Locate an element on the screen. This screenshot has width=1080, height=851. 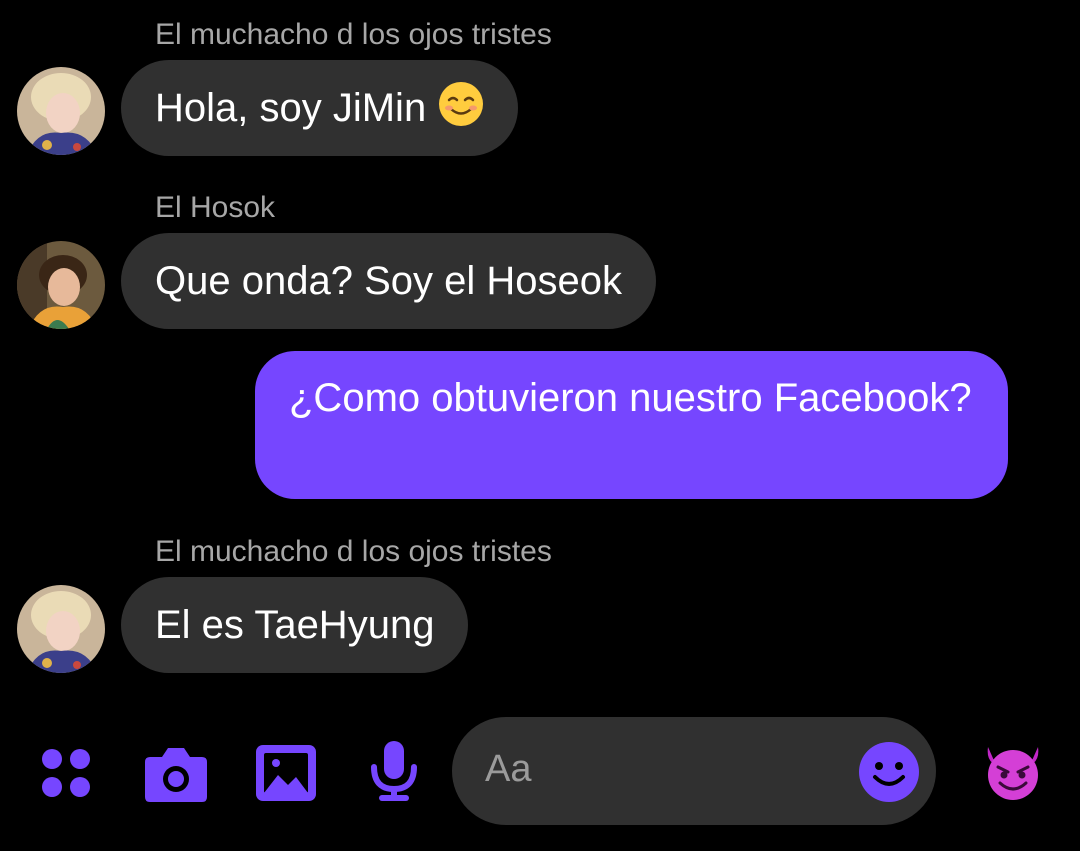
message-input-placeholder: Aa is located at coordinates (508, 769).